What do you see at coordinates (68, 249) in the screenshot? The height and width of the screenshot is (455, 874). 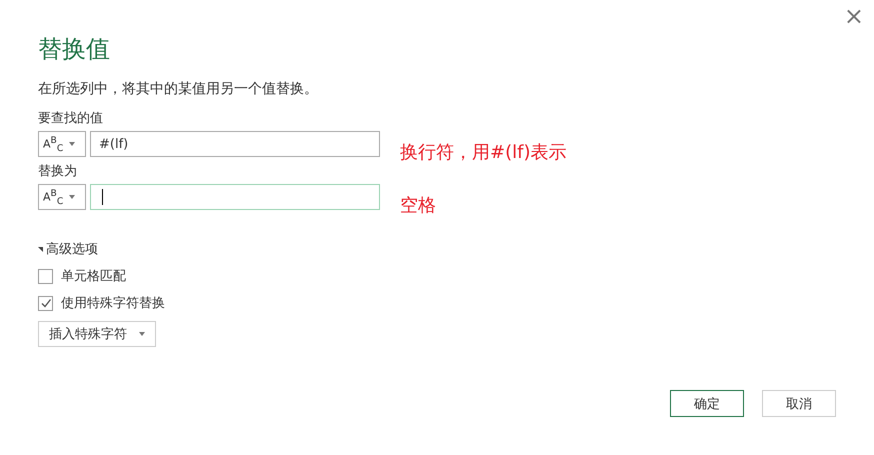 I see `advanced-toggle: 高级选项` at bounding box center [68, 249].